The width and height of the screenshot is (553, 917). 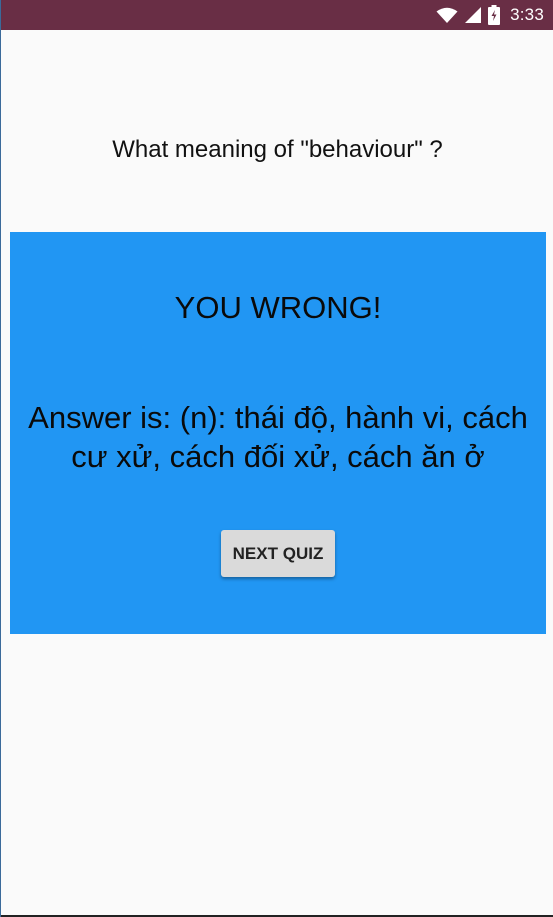 What do you see at coordinates (447, 15) in the screenshot?
I see `wifi-icon` at bounding box center [447, 15].